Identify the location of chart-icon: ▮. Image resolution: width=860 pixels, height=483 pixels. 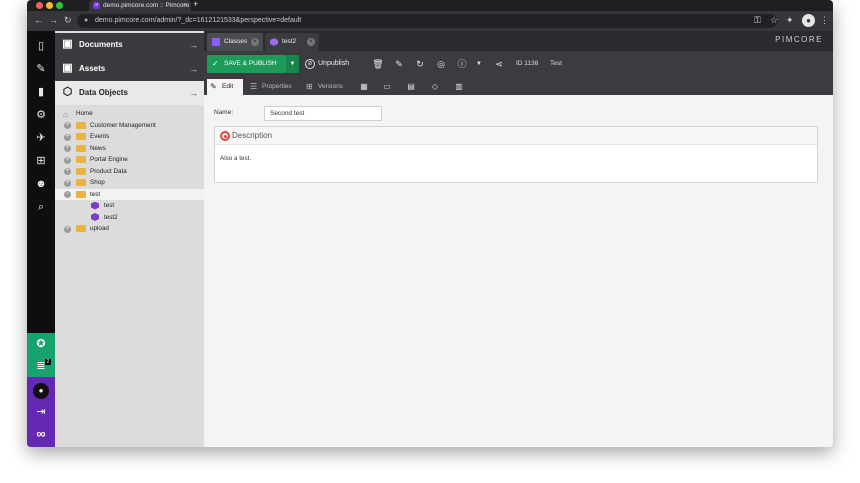
(41, 92).